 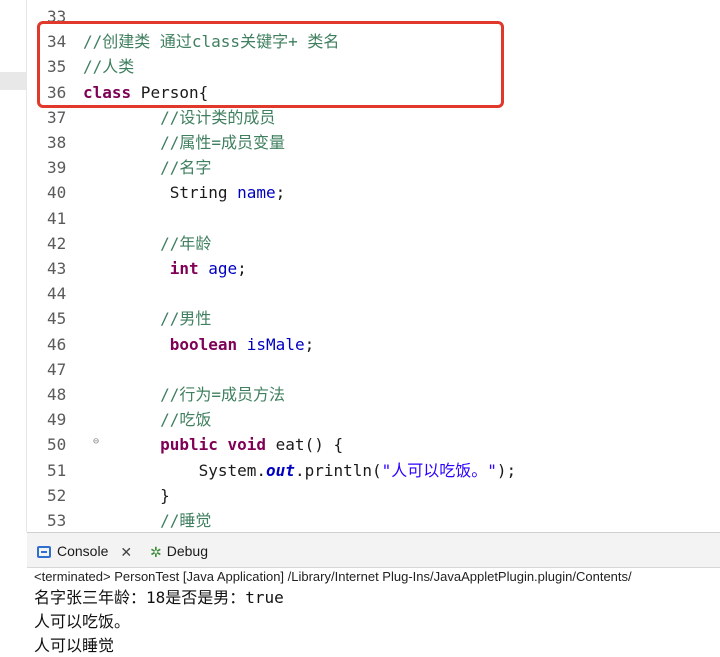 I want to click on line-number: 52, so click(x=57, y=495).